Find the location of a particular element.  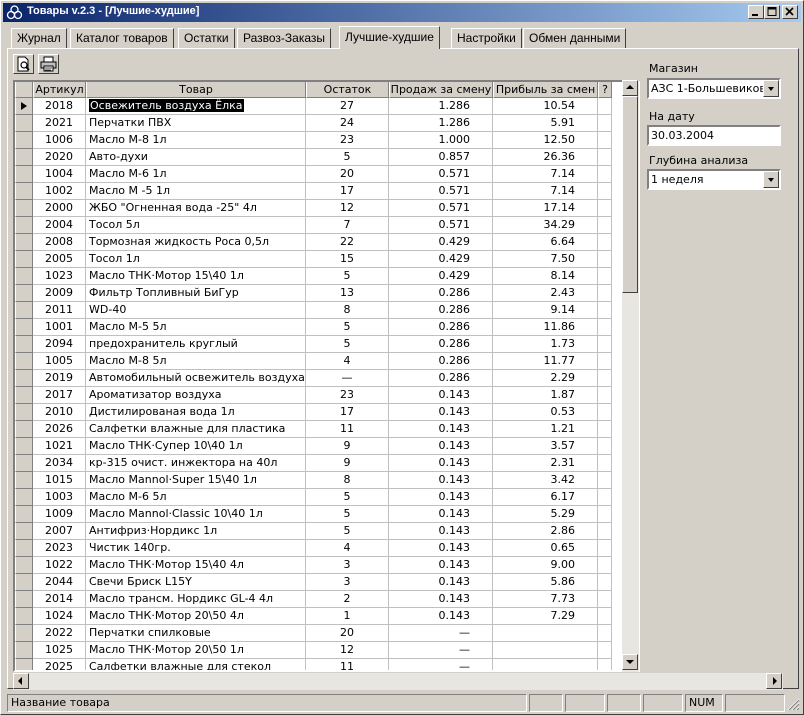

cell-stock: 24 is located at coordinates (347, 123).